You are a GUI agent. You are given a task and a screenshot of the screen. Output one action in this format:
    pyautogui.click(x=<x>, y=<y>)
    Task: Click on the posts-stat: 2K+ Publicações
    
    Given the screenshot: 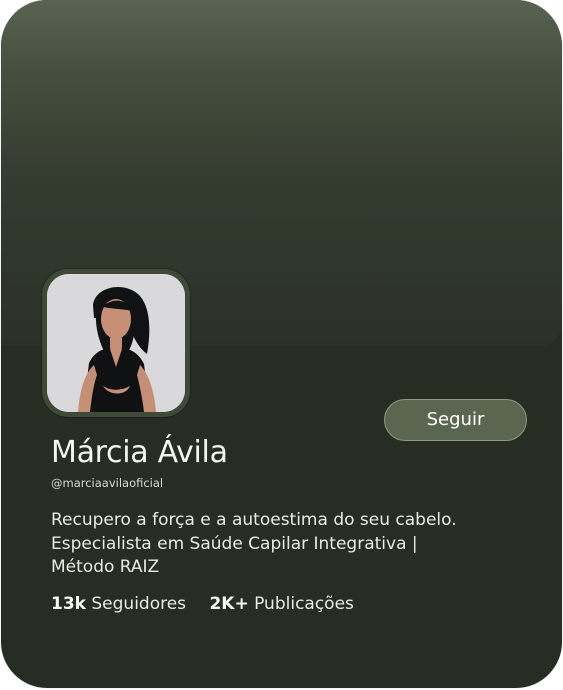 What is the action you would take?
    pyautogui.click(x=281, y=604)
    